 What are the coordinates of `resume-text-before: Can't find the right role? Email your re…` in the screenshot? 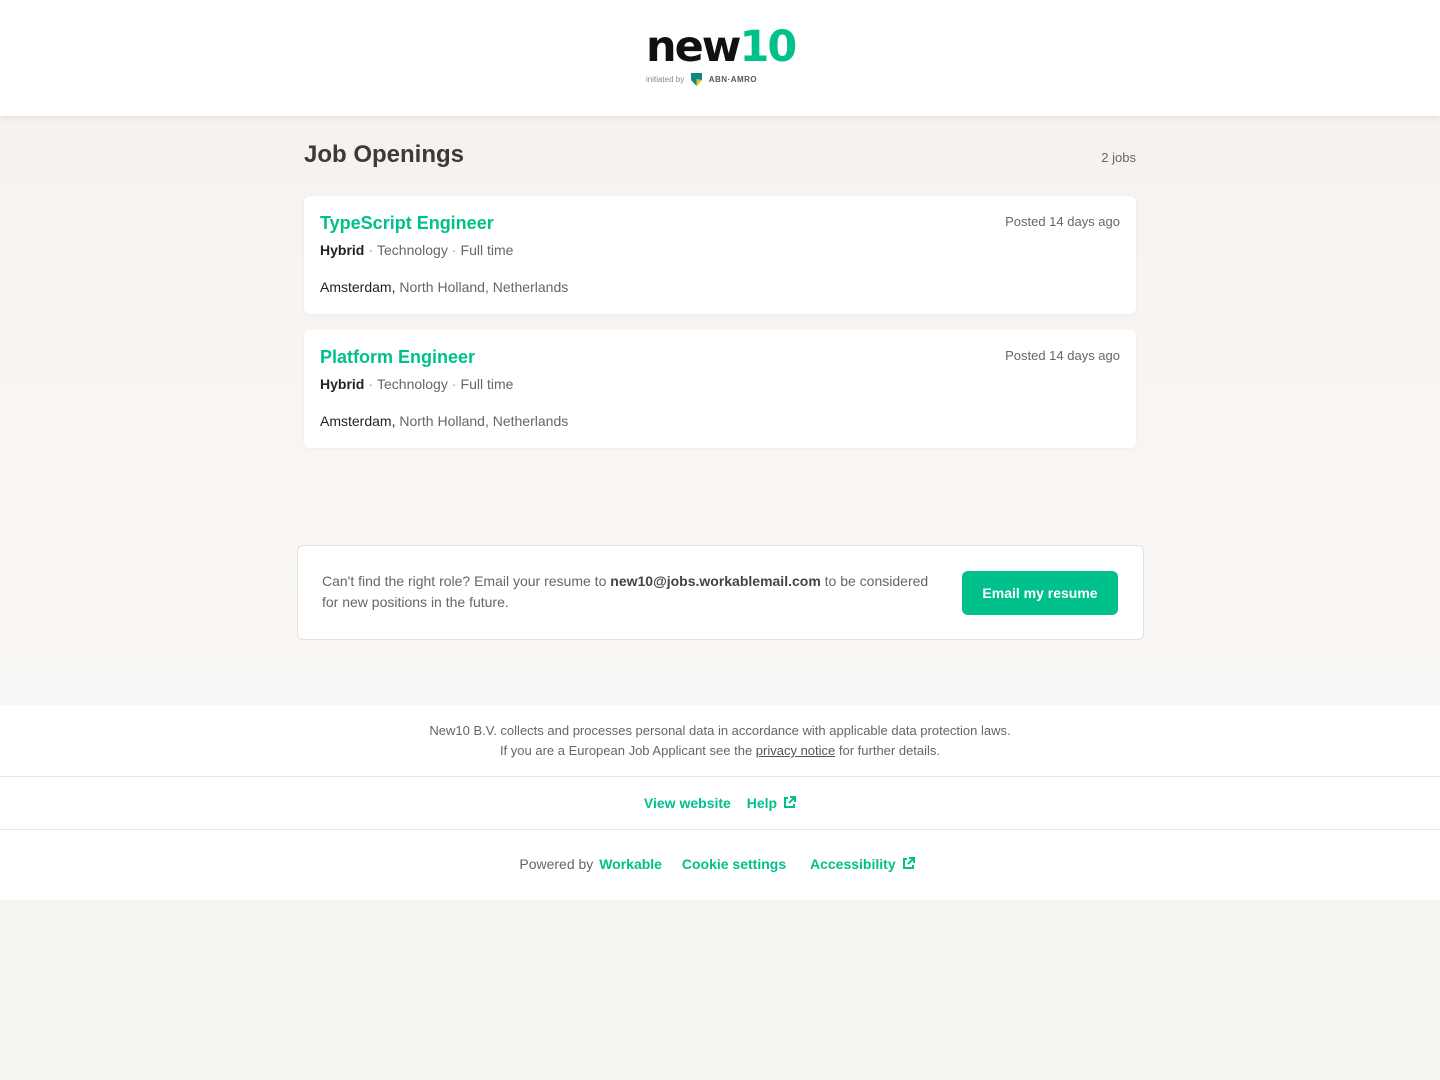 It's located at (466, 581).